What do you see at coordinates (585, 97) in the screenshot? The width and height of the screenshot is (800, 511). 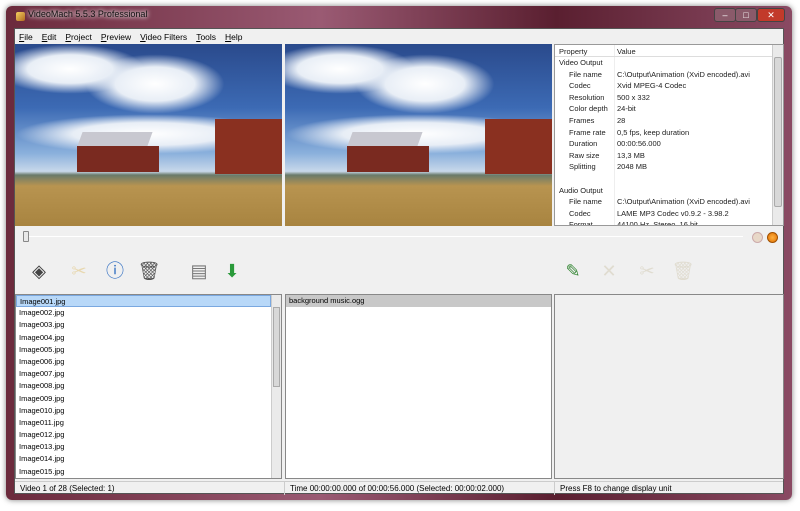 I see `property-name: Resolution` at bounding box center [585, 97].